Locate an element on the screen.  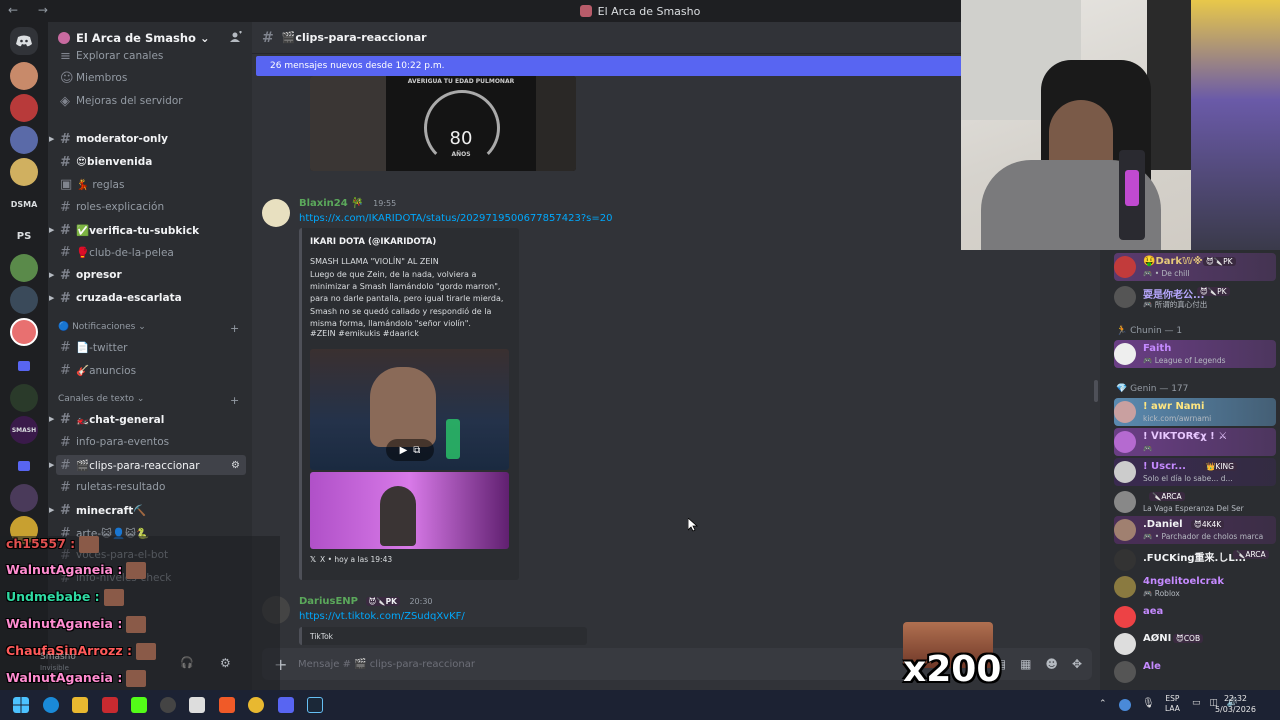
edge-icon is located at coordinates (51, 705).